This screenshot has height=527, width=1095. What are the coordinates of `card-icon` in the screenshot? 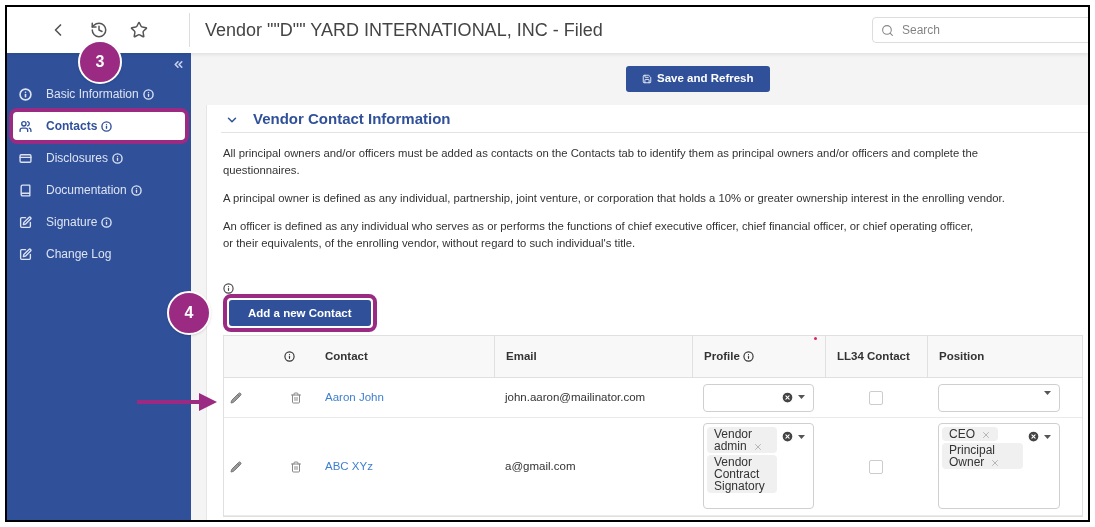 It's located at (25, 158).